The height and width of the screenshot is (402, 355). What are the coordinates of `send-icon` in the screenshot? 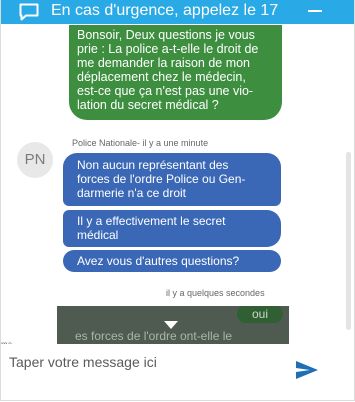 It's located at (307, 370).